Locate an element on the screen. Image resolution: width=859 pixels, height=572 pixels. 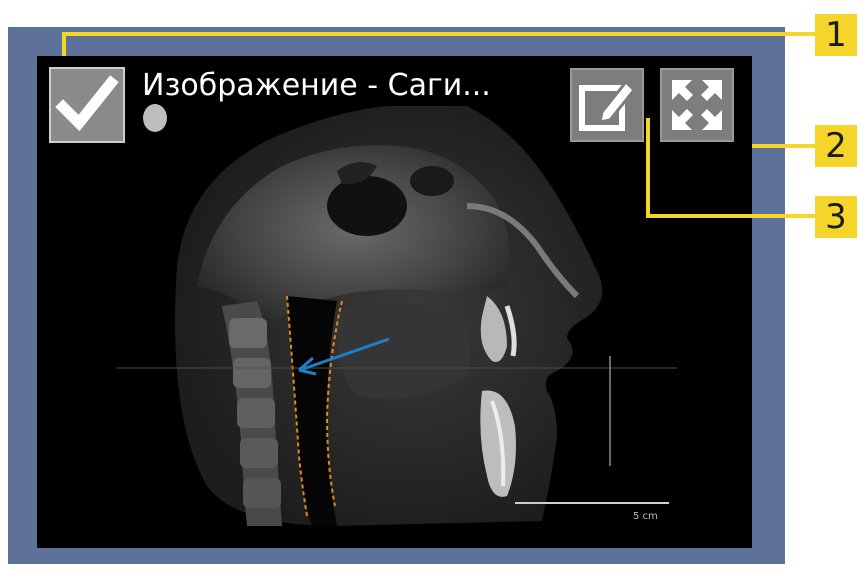
callout-2: 2 is located at coordinates (836, 146).